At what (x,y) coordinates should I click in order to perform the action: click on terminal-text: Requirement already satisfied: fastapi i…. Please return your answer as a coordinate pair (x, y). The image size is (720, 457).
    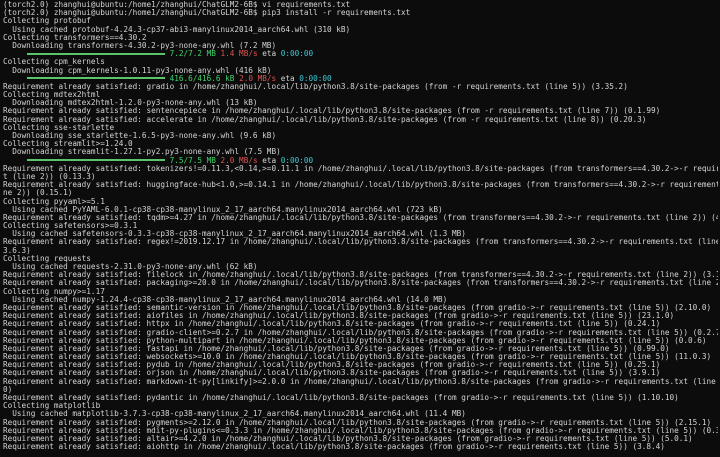
    Looking at the image, I should click on (336, 348).